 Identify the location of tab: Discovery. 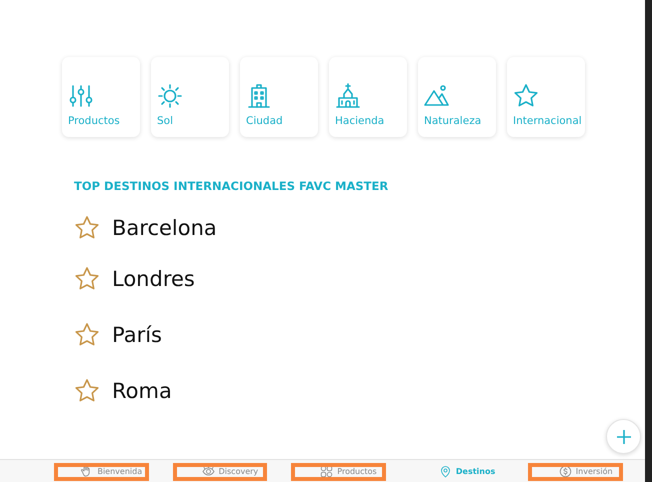
(230, 471).